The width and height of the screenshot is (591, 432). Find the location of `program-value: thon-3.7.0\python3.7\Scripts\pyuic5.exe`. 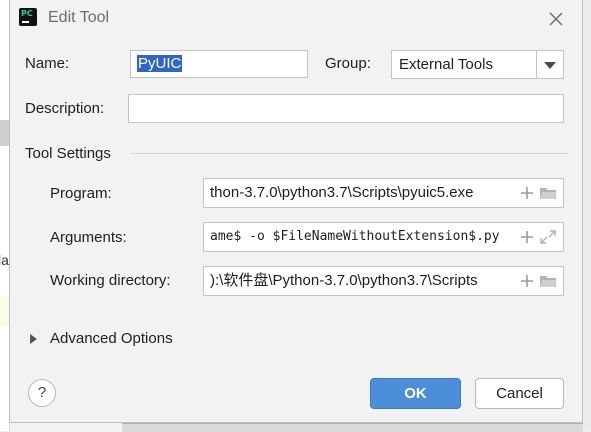

program-value: thon-3.7.0\python3.7\Scripts\pyuic5.exe is located at coordinates (342, 192).